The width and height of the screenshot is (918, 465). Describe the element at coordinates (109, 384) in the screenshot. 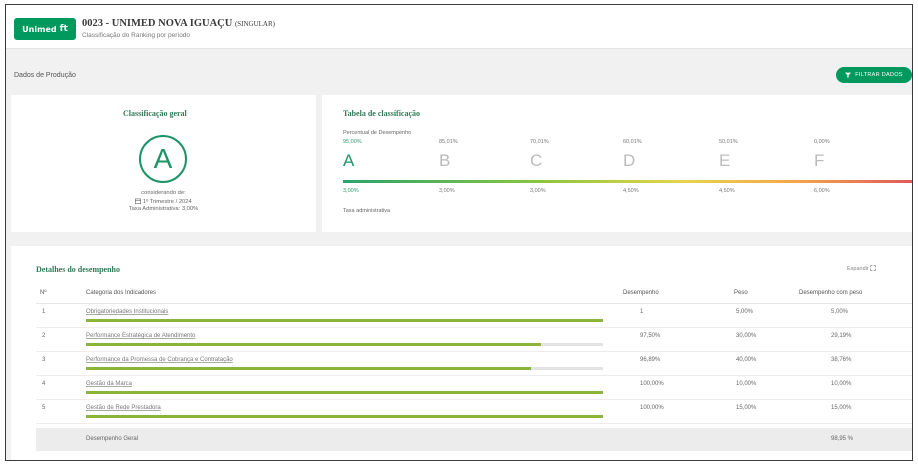

I see `row-category-link: Gestão da Marca` at that location.